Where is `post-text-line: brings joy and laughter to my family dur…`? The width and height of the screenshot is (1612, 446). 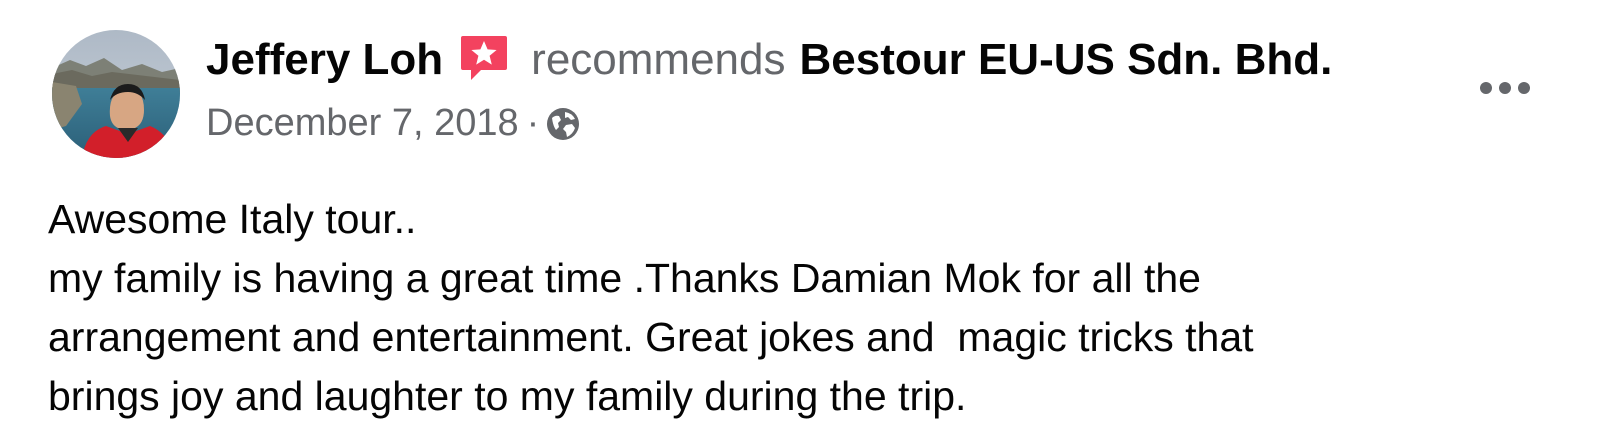
post-text-line: brings joy and laughter to my family dur… is located at coordinates (507, 396).